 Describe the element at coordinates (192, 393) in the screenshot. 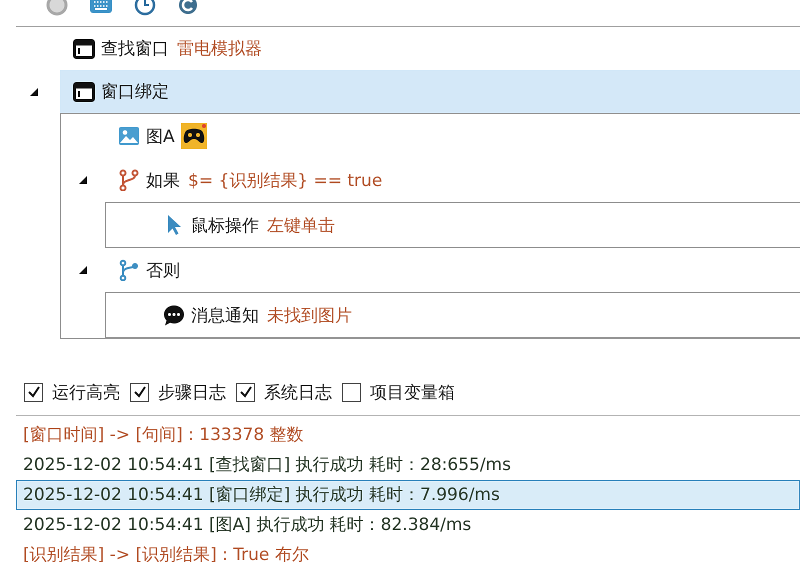

I see `checkbox-label: 步骤日志` at that location.